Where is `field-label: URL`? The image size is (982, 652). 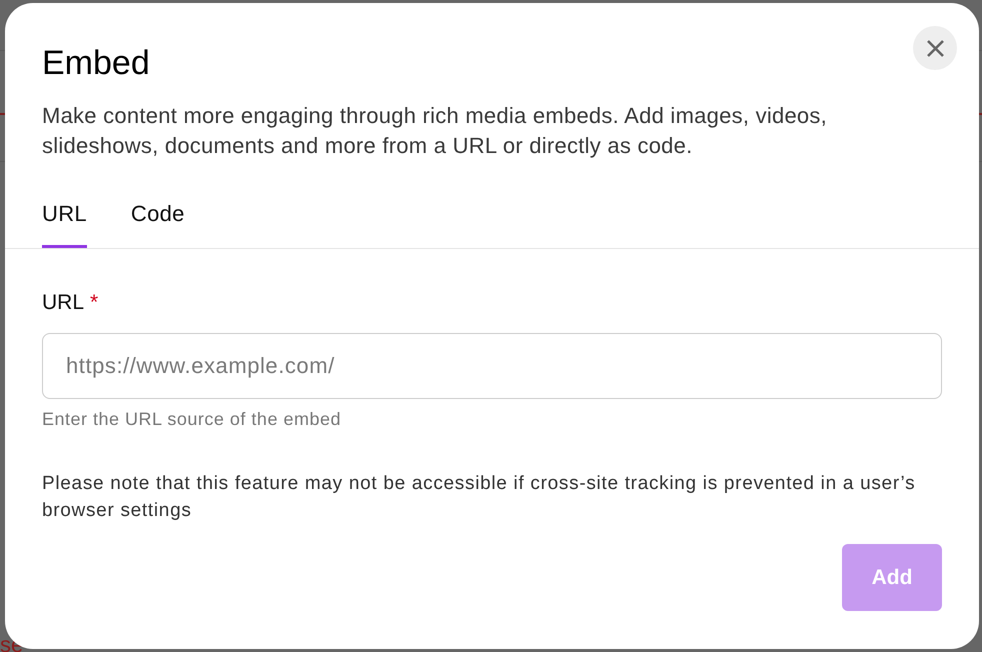 field-label: URL is located at coordinates (63, 303).